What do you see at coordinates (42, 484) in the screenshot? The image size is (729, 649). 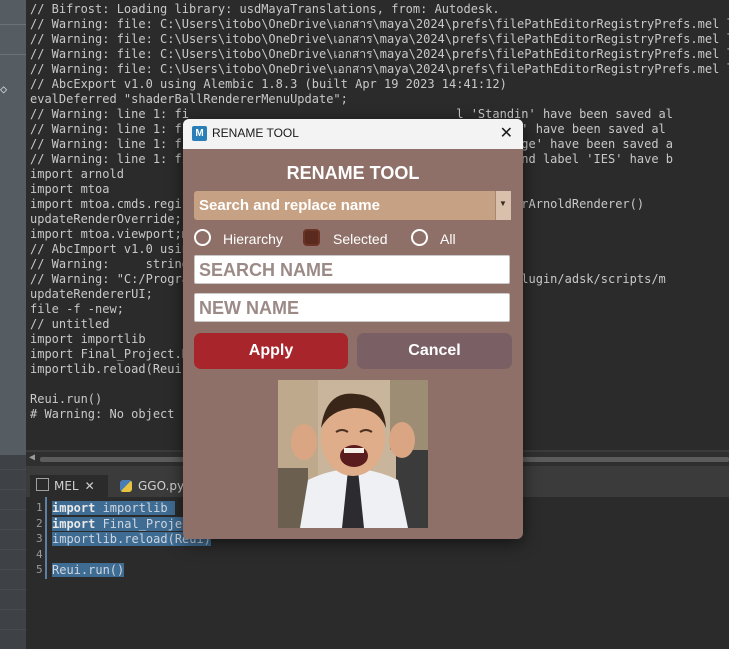 I see `mel-file-icon` at bounding box center [42, 484].